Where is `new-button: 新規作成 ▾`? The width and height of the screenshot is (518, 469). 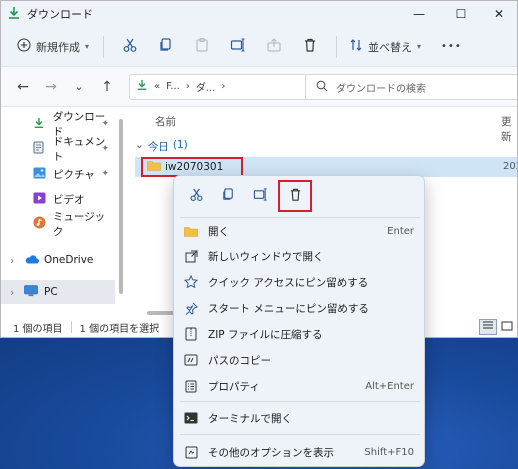 new-button: 新規作成 ▾ is located at coordinates (53, 47).